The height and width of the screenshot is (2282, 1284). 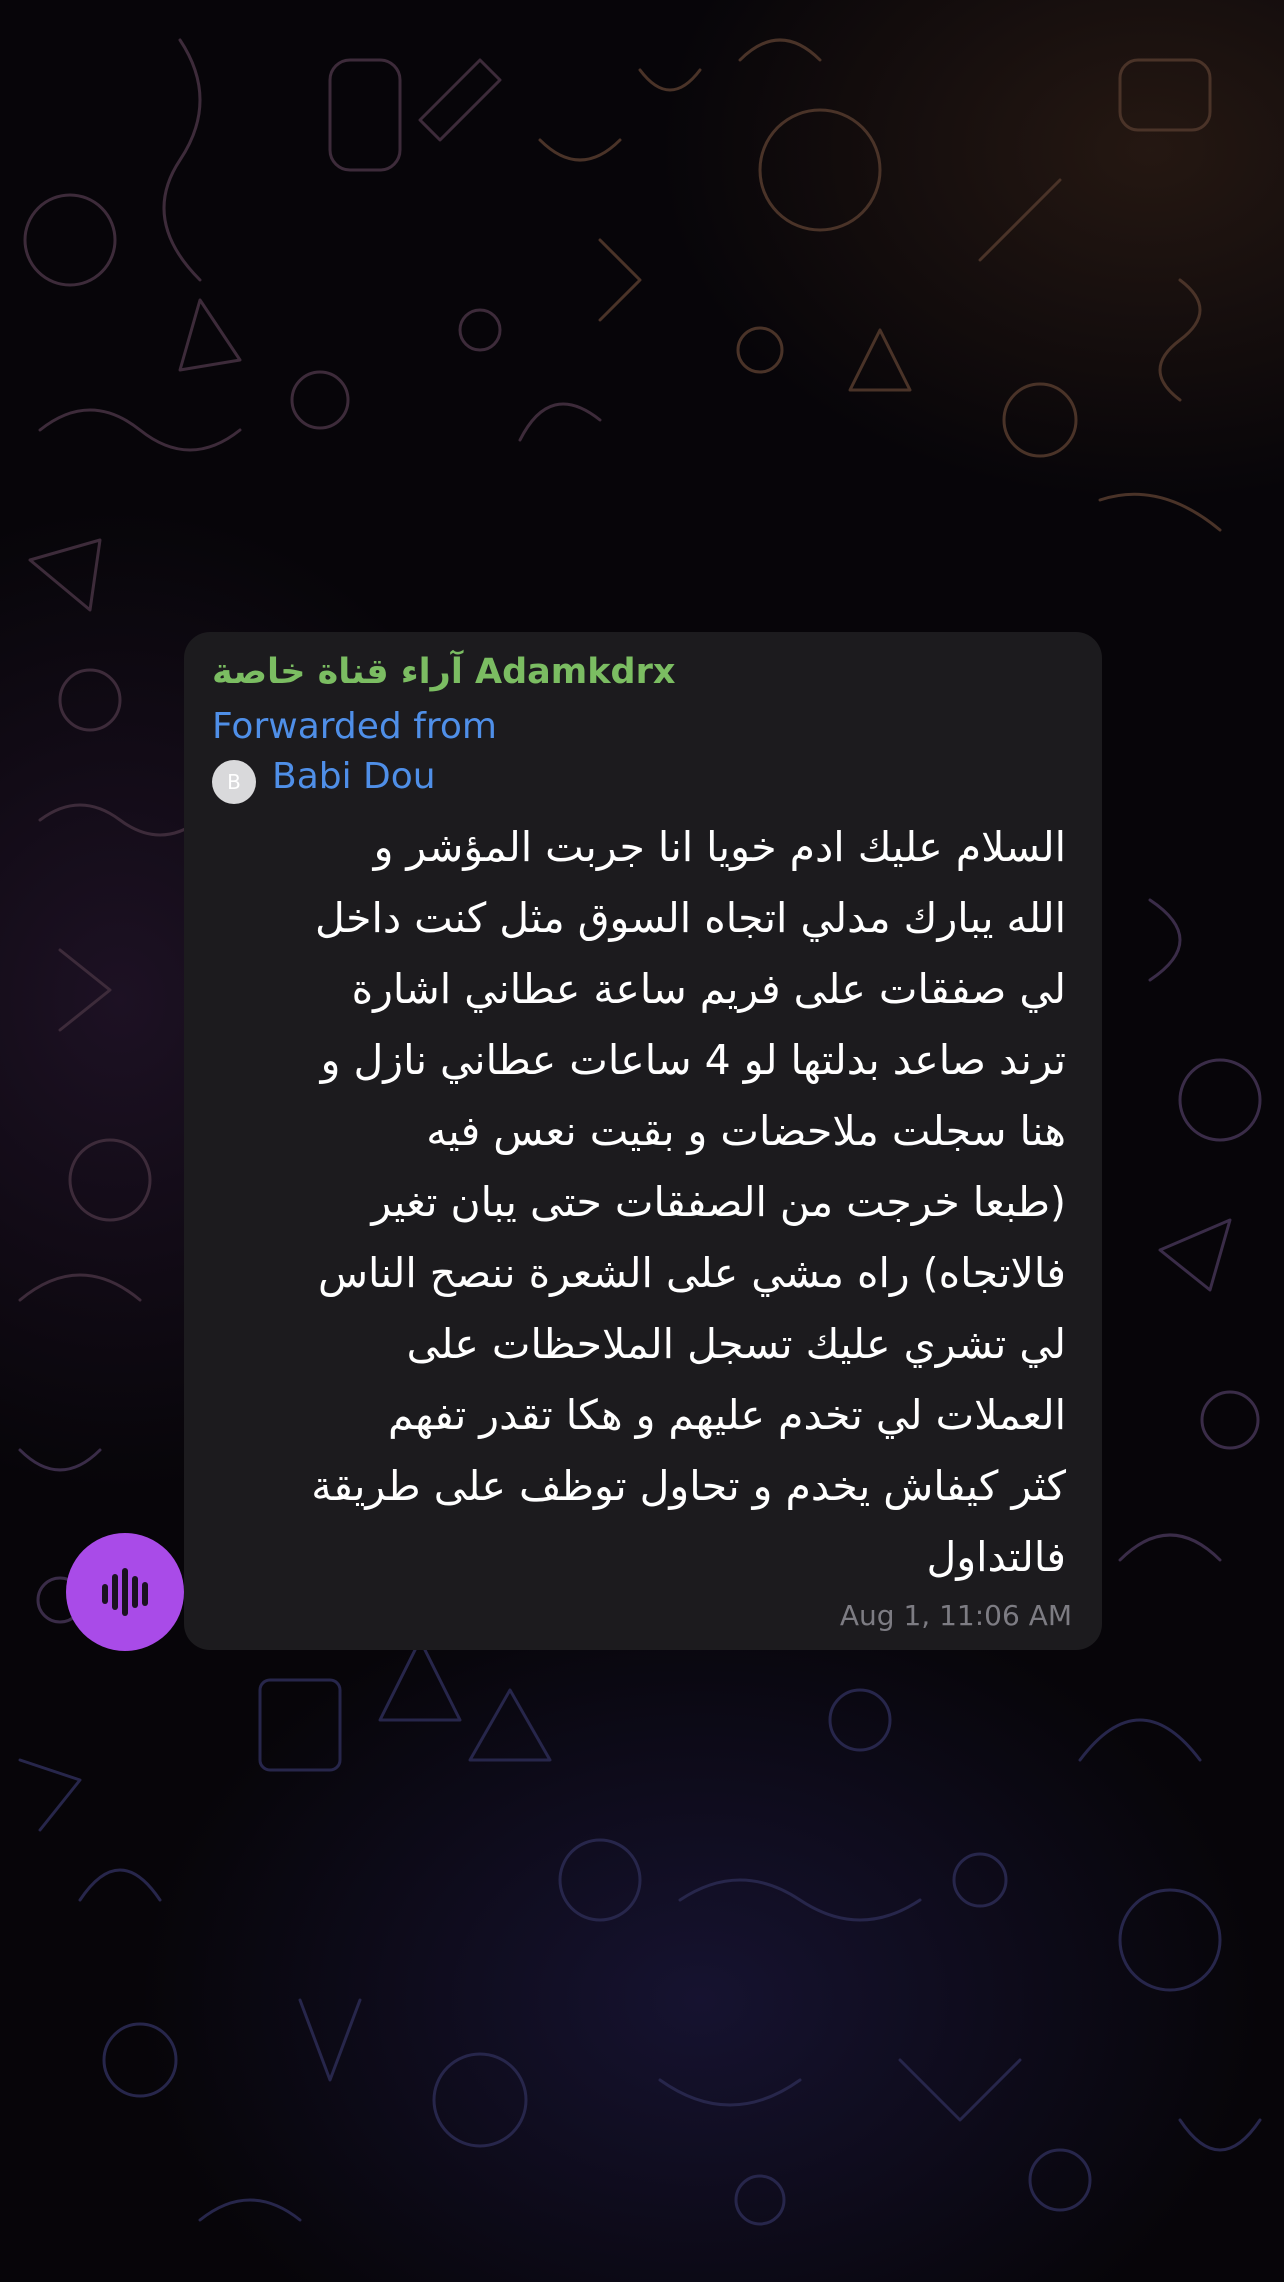 I want to click on sound-wave-icon, so click(x=125, y=1592).